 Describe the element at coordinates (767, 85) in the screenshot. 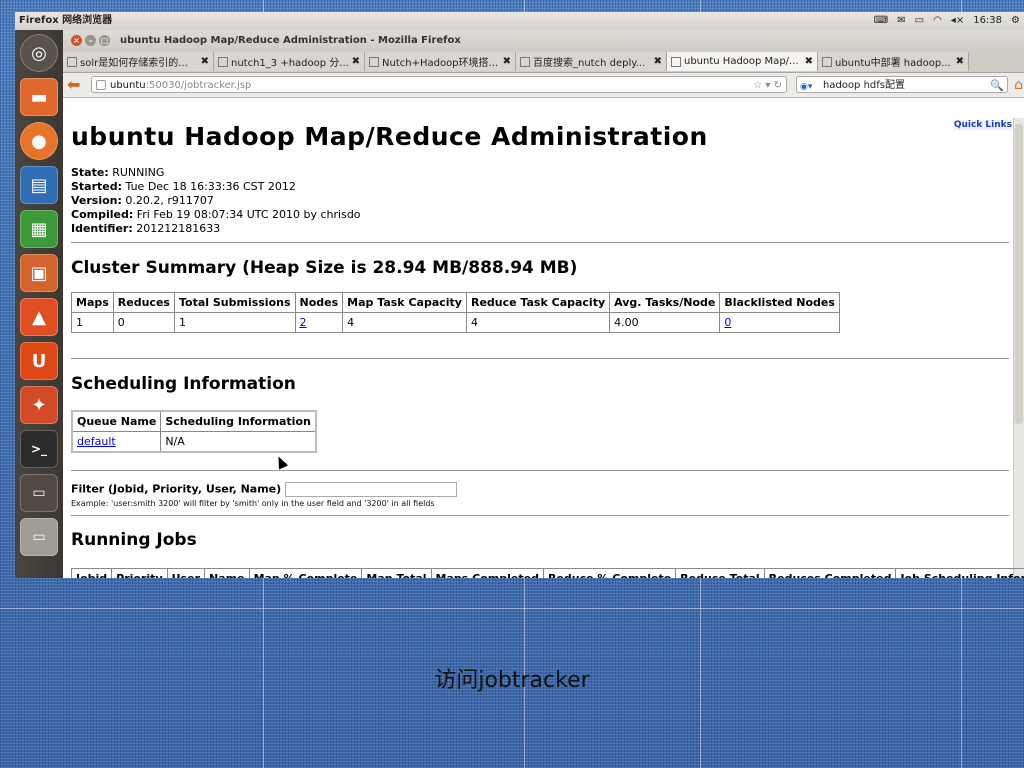

I see `bookmark-star-icon: ☆ ▾ ↻` at that location.